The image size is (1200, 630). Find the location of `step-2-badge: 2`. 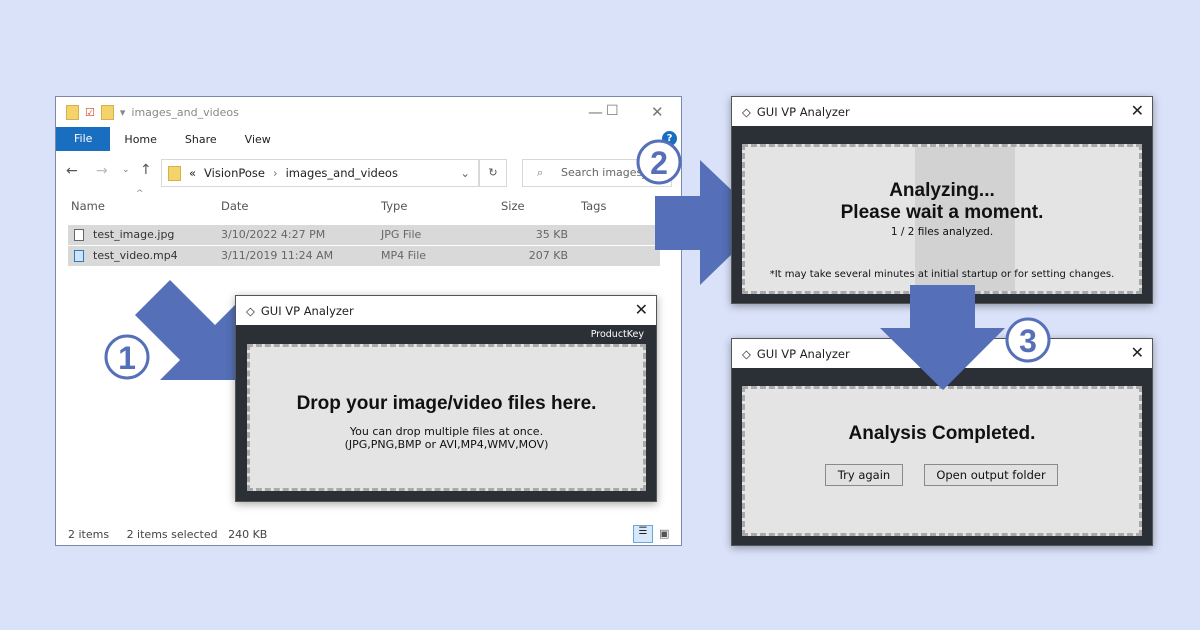

step-2-badge: 2 is located at coordinates (659, 162).